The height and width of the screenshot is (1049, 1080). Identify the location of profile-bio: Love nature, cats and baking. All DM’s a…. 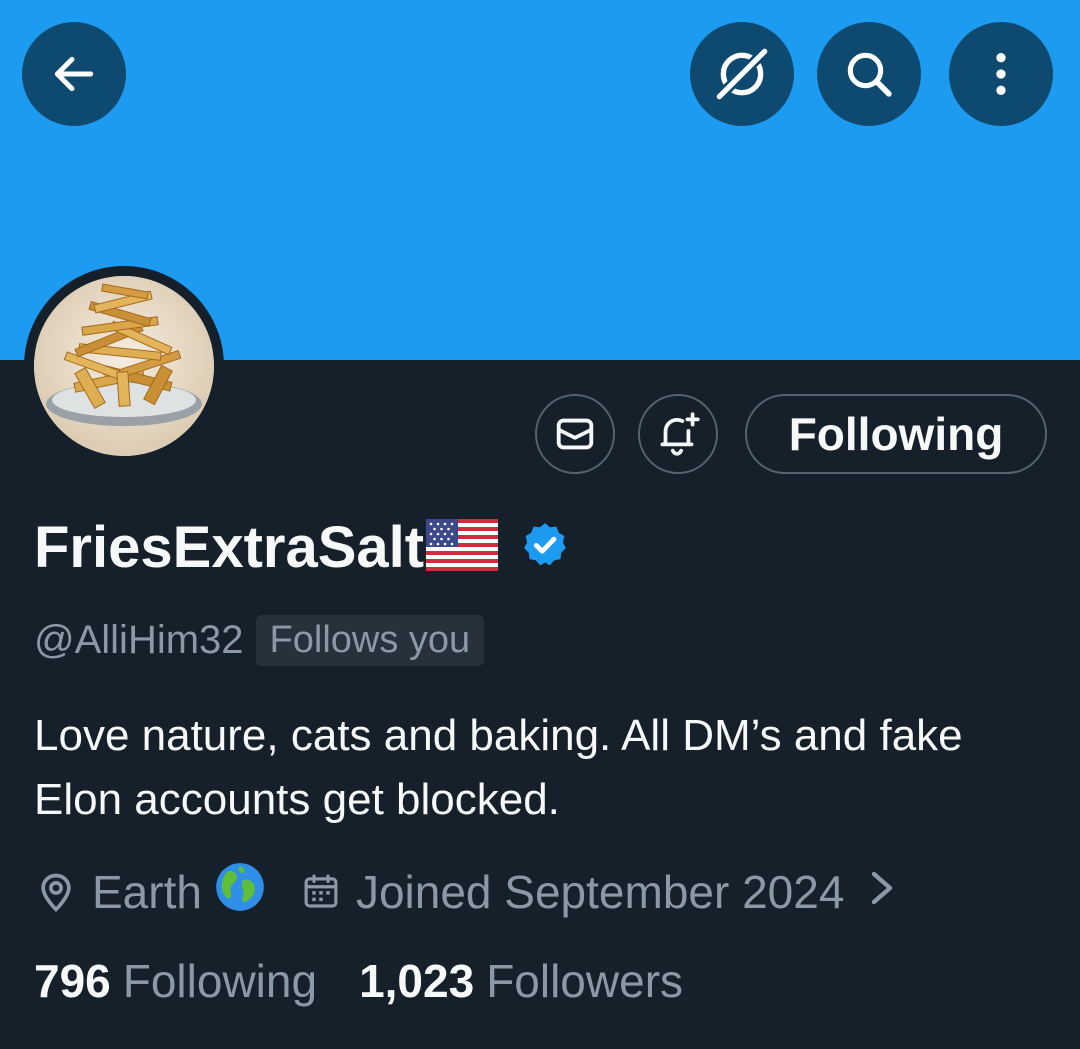
(498, 767).